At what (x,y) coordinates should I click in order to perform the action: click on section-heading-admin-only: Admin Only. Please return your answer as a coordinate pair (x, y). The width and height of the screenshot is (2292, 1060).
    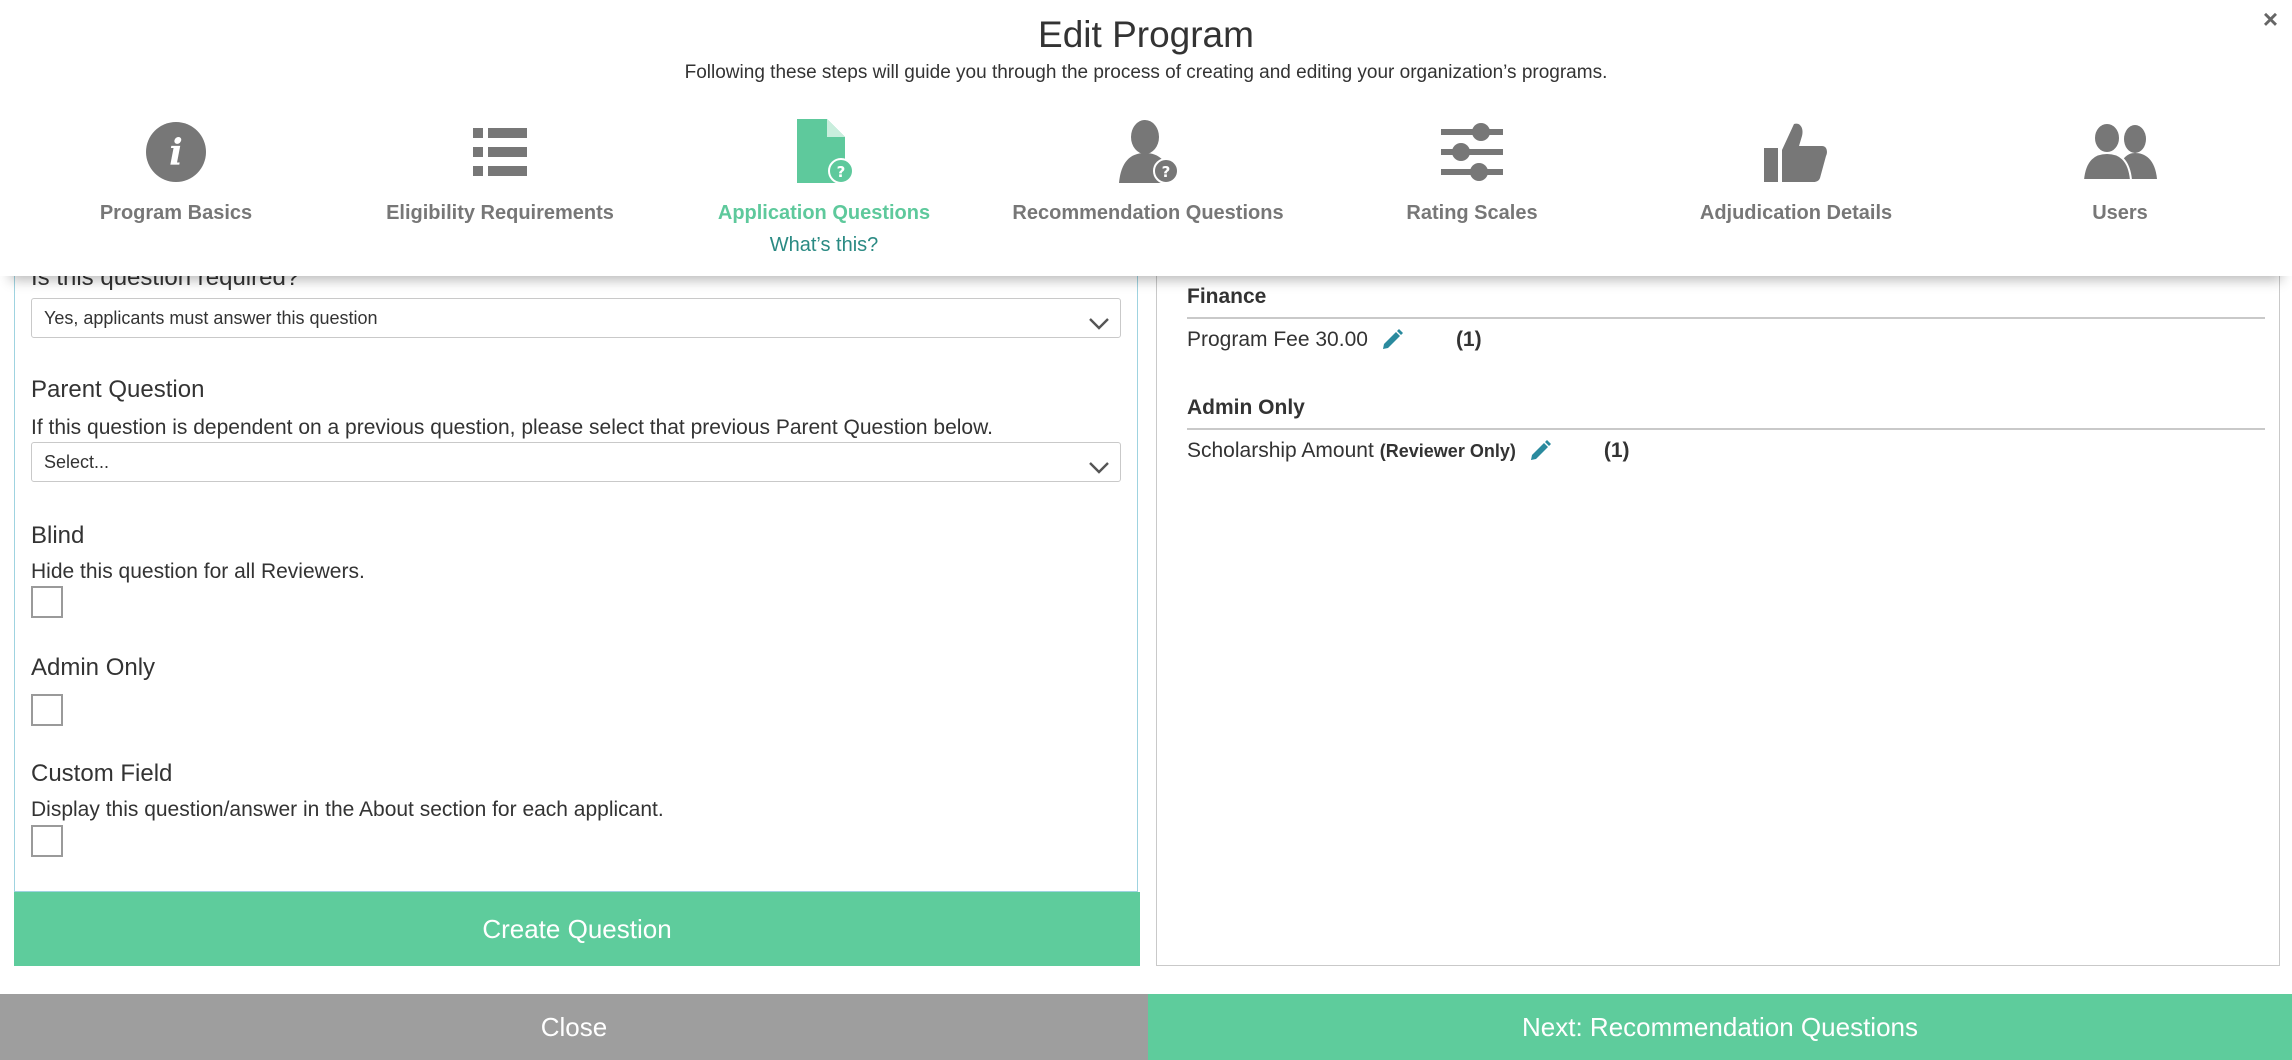
    Looking at the image, I should click on (1726, 413).